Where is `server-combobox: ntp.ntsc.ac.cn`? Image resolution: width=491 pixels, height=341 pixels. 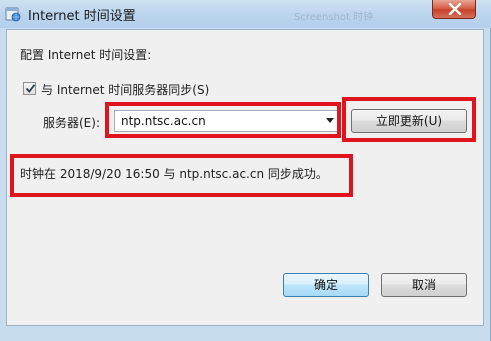 server-combobox: ntp.ntsc.ac.cn is located at coordinates (226, 121).